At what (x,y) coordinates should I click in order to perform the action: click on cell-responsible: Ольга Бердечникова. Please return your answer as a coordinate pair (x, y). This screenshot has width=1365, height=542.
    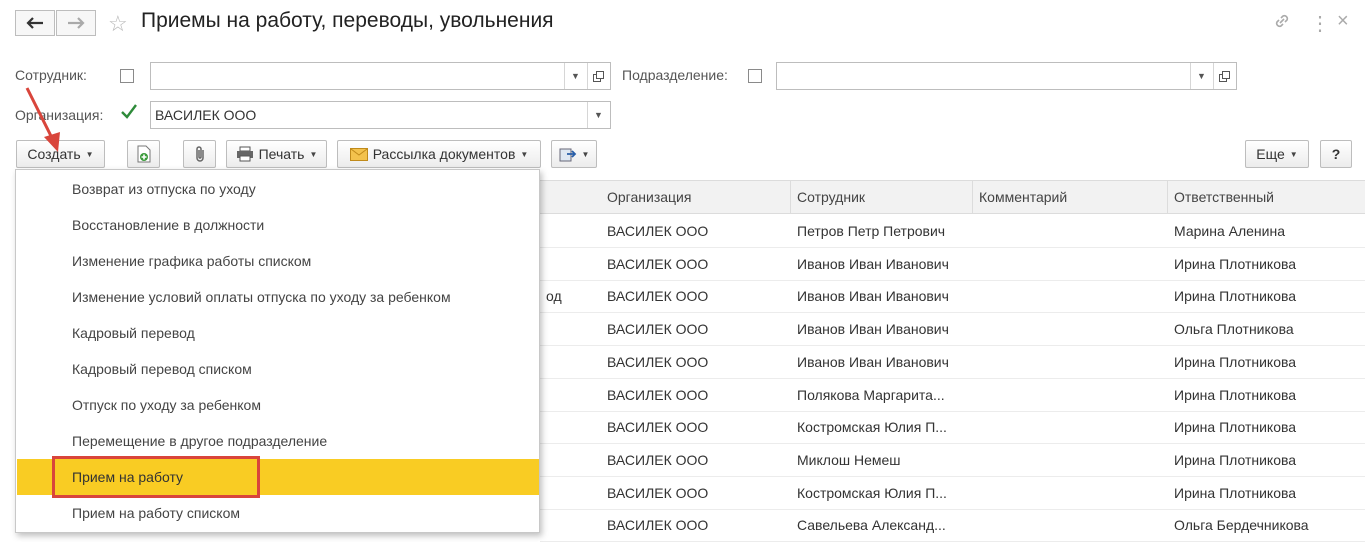
    Looking at the image, I should click on (1241, 525).